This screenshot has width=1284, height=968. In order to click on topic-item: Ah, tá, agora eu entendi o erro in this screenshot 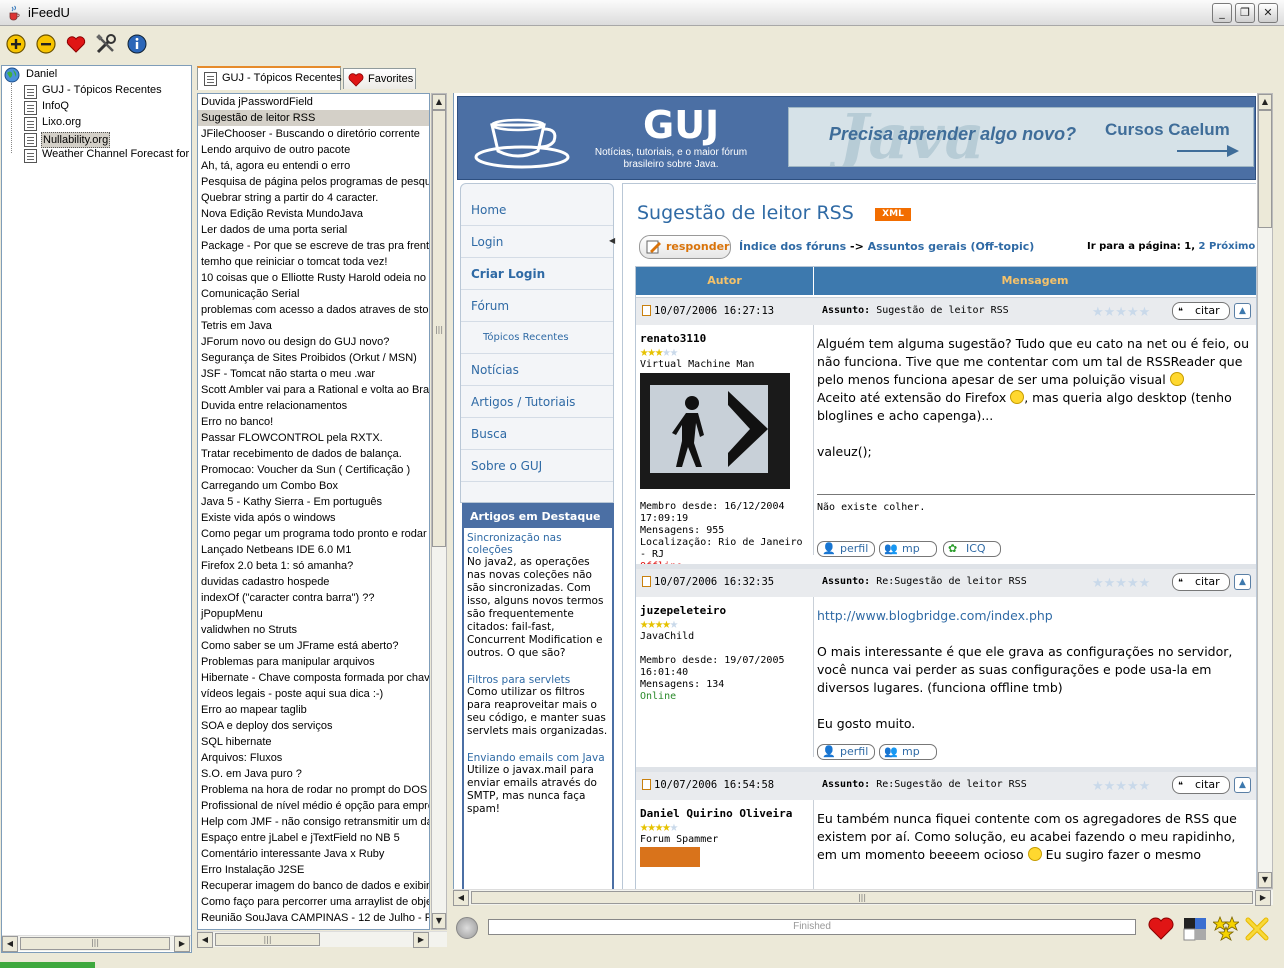, I will do `click(313, 166)`.